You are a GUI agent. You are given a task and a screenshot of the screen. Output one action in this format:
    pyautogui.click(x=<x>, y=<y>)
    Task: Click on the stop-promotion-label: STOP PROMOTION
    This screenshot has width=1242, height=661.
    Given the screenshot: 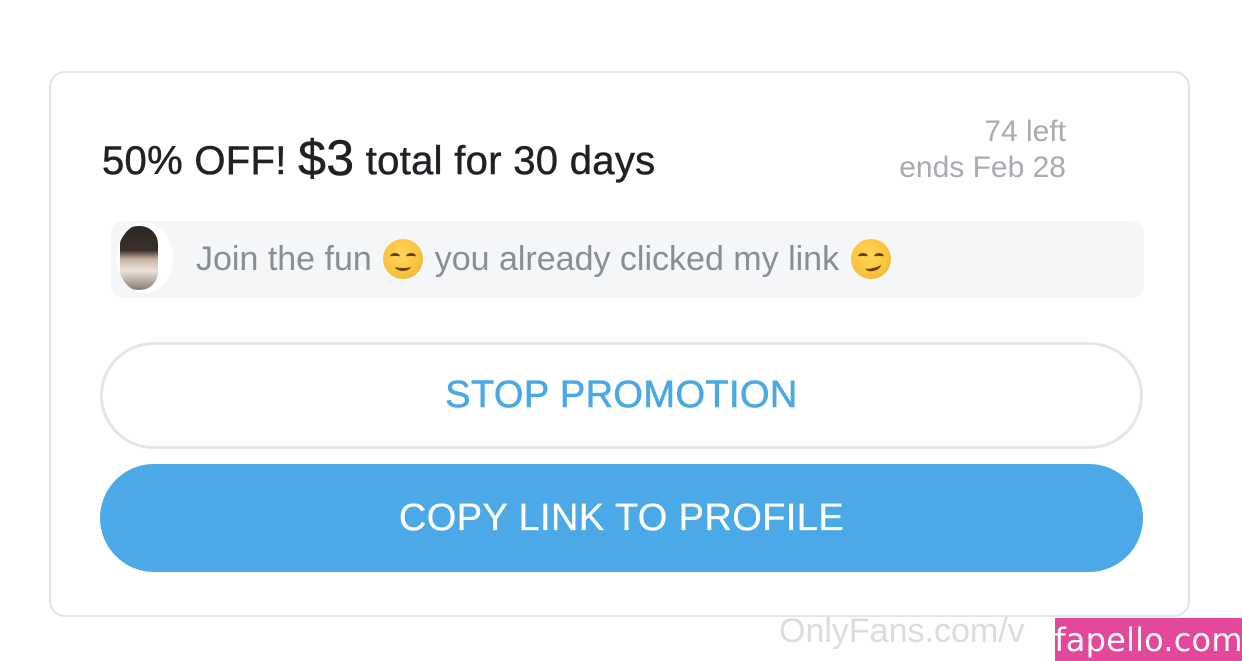 What is the action you would take?
    pyautogui.click(x=621, y=395)
    